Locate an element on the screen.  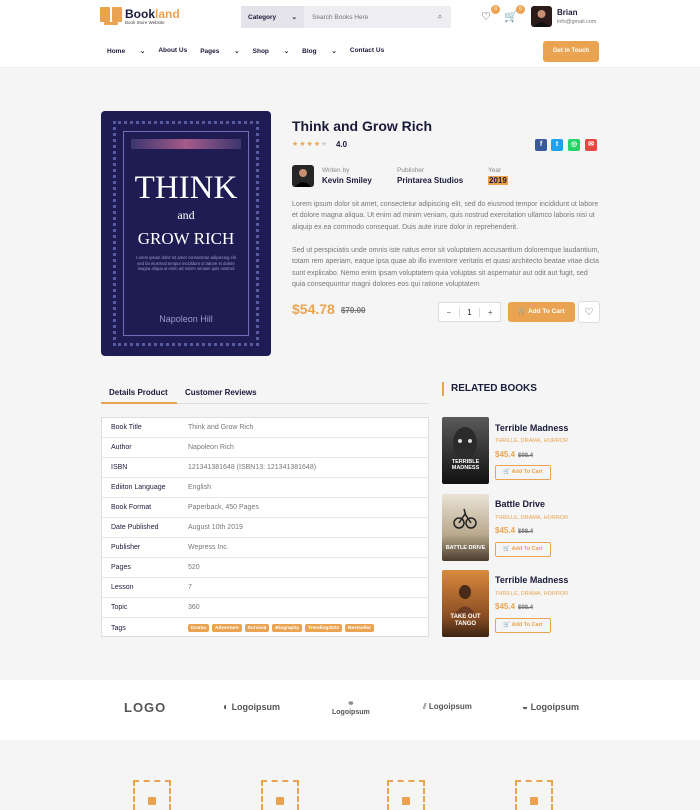
whatsapp-icon: ◎ is located at coordinates (574, 145).